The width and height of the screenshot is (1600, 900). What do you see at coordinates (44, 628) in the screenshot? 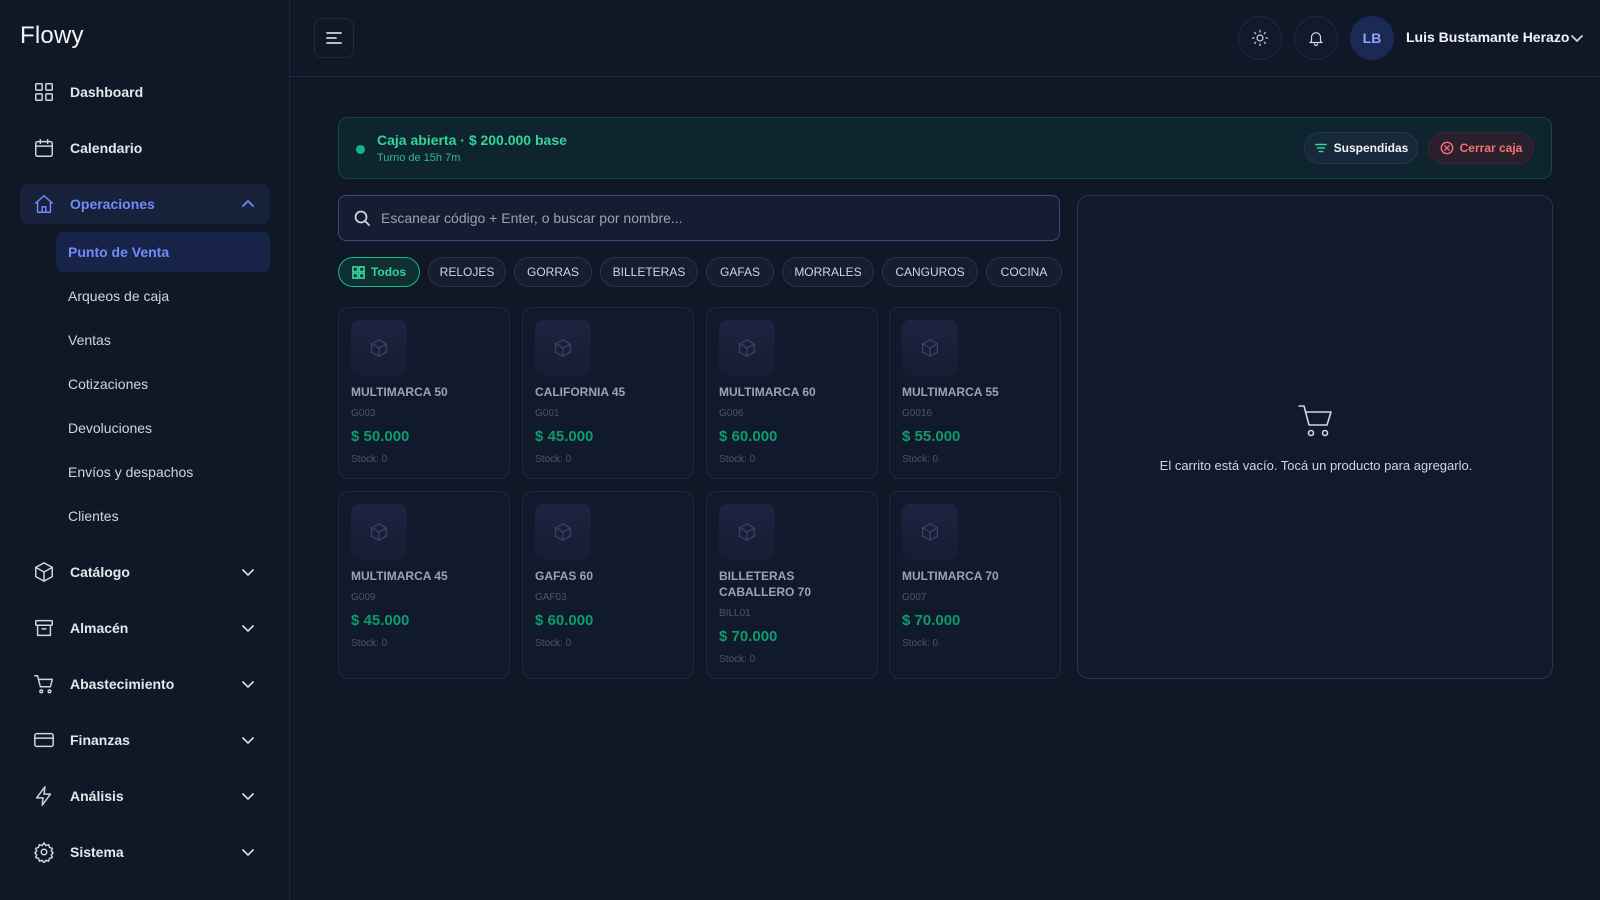
I see `archive-icon` at bounding box center [44, 628].